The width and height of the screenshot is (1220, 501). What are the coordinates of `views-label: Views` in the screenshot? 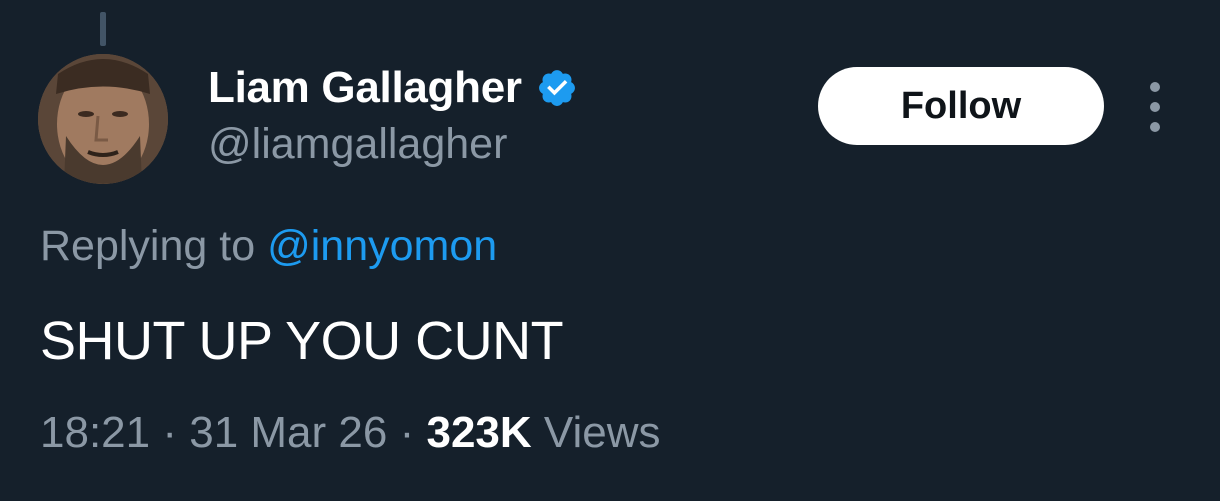 It's located at (602, 432).